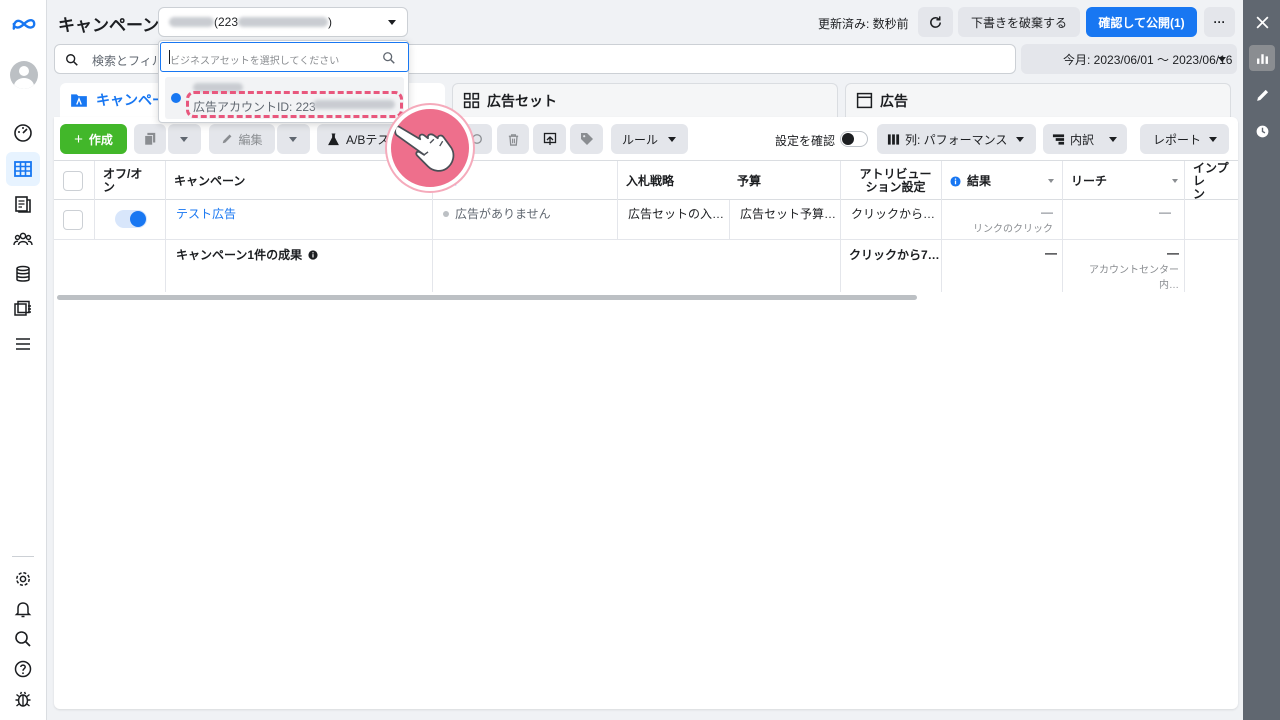  I want to click on more-options-button: ···, so click(1219, 22).